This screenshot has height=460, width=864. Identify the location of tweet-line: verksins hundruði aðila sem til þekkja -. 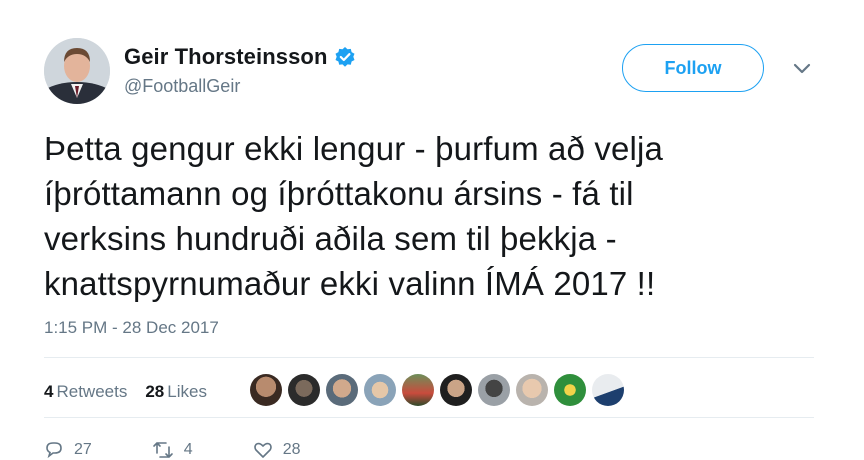
(330, 238).